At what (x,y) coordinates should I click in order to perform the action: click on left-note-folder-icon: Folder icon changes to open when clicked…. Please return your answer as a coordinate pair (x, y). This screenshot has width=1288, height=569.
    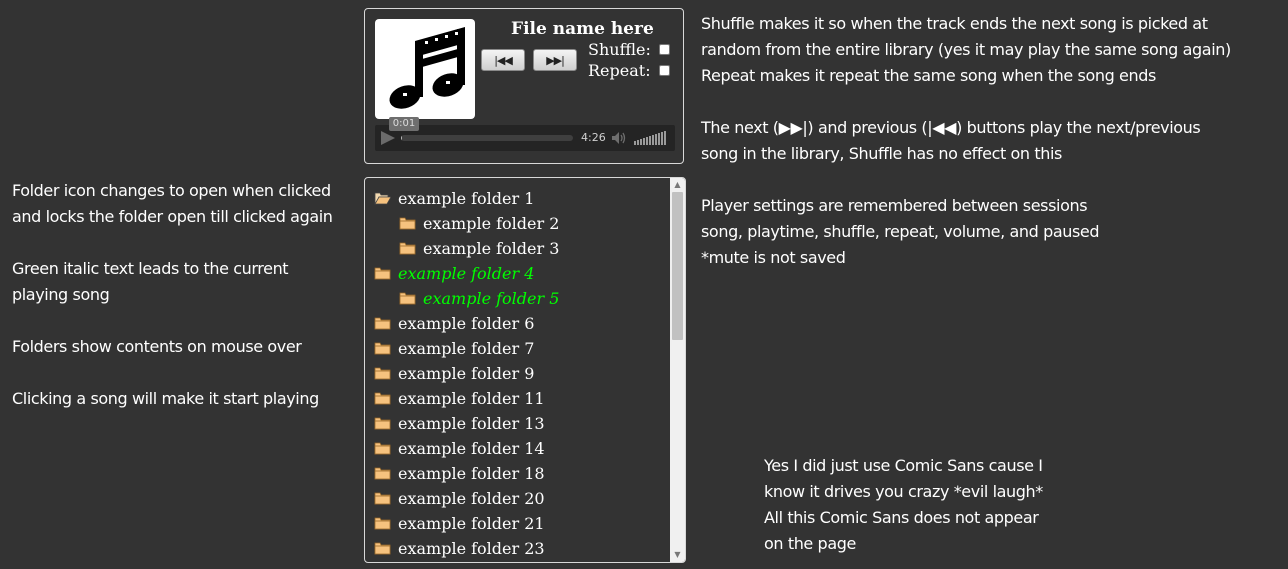
    Looking at the image, I should click on (172, 204).